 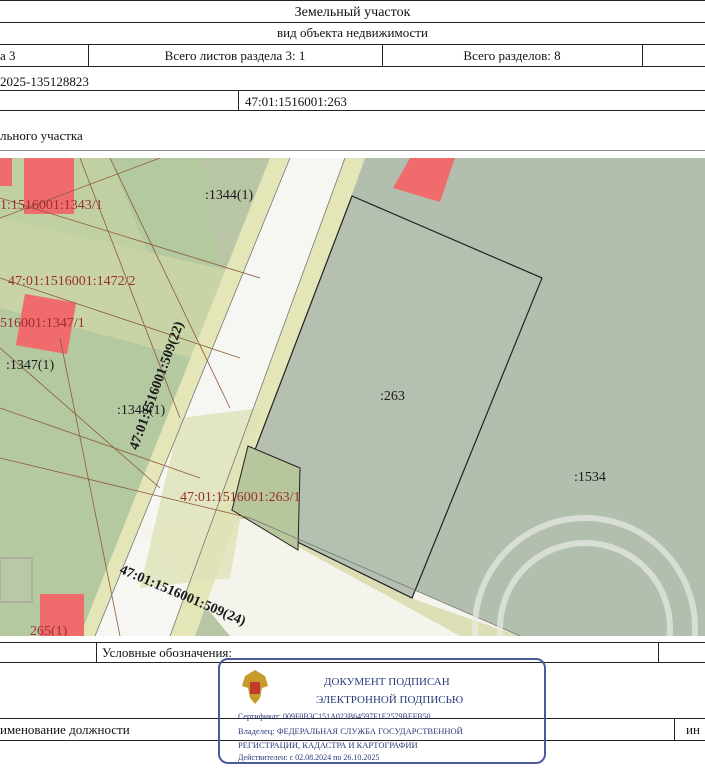 I want to click on object-type-subtitle: вид объекта недвижимости, so click(x=352, y=32).